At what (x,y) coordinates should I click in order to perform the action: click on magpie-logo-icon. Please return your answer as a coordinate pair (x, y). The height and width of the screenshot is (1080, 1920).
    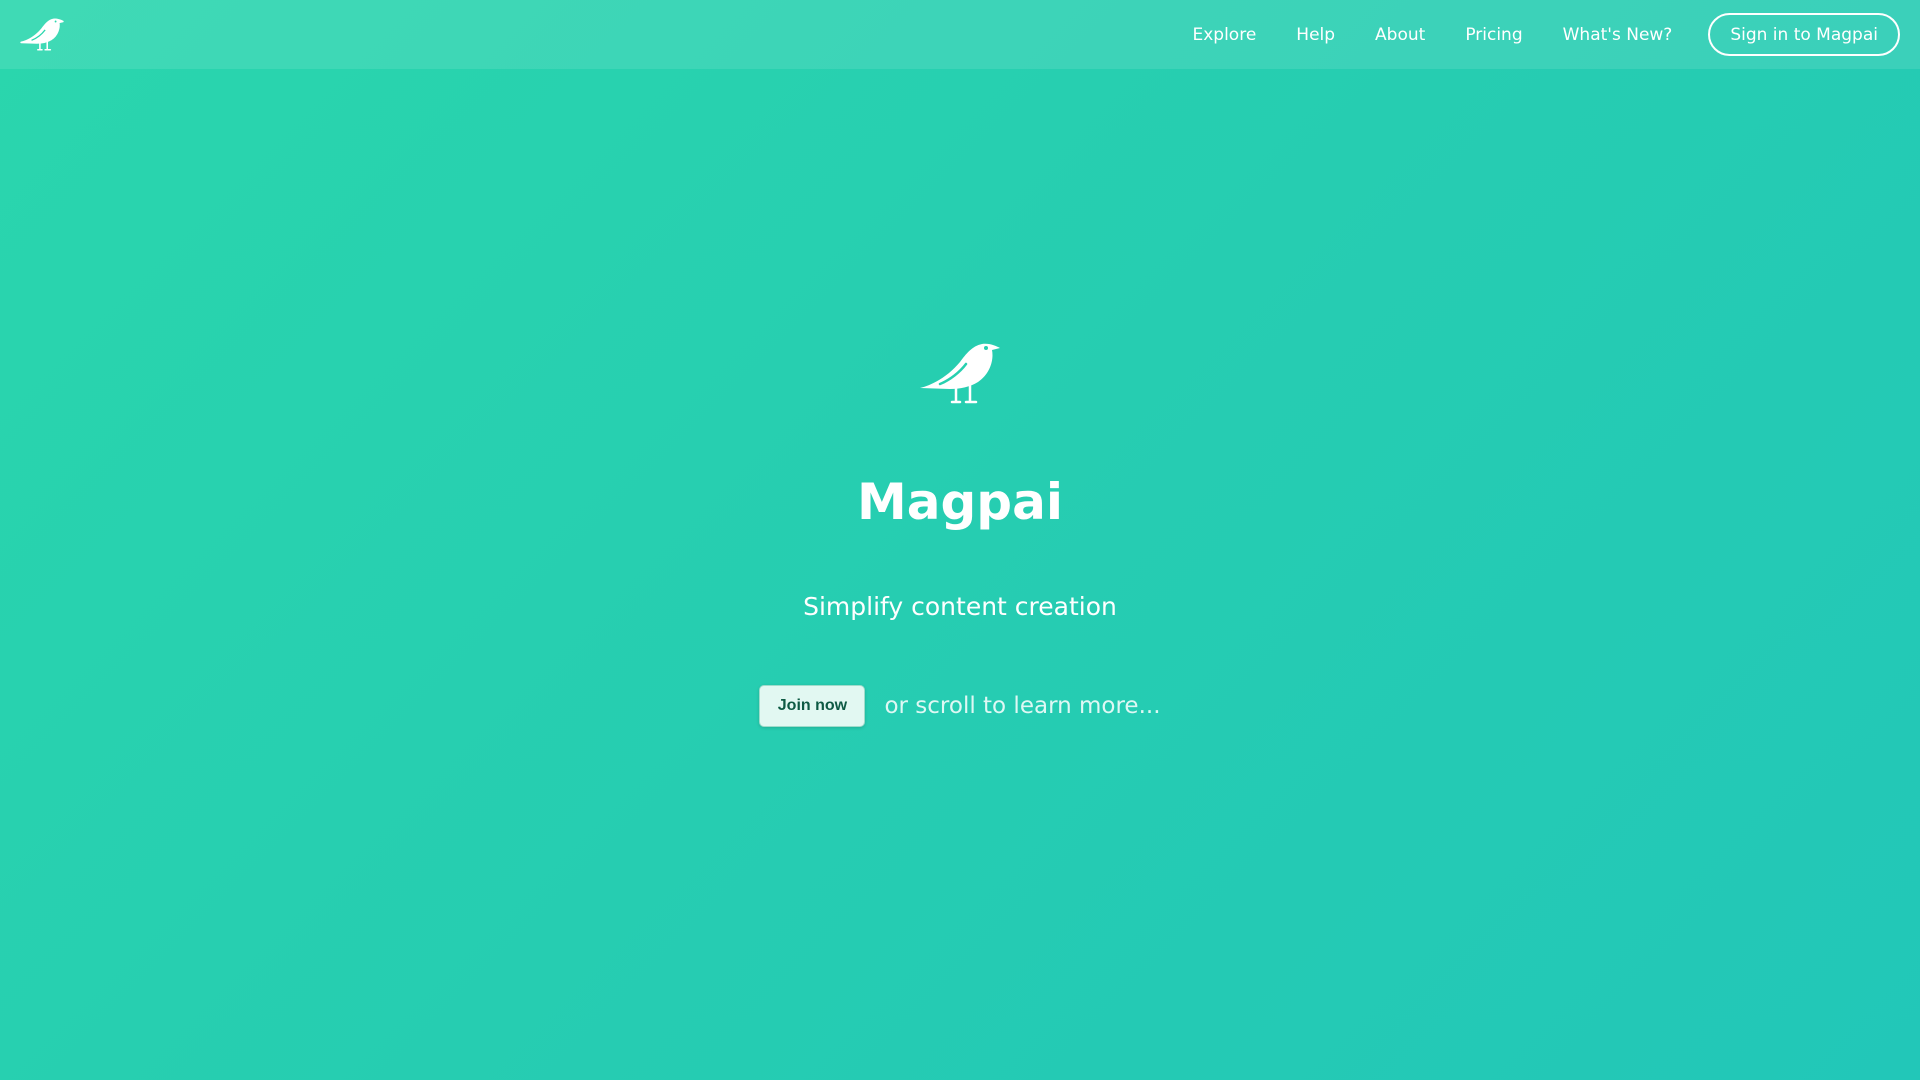
    Looking at the image, I should click on (42, 33).